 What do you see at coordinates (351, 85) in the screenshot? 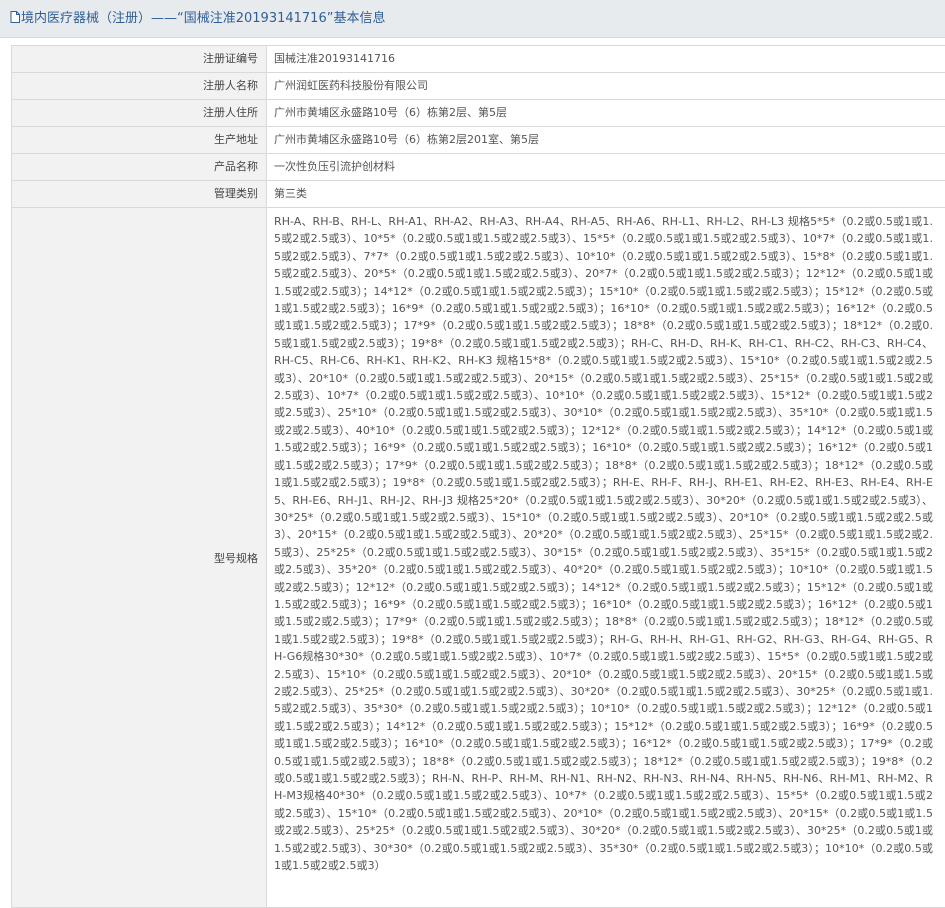
I see `field-value: 广州润虹医药科技股份有限公司` at bounding box center [351, 85].